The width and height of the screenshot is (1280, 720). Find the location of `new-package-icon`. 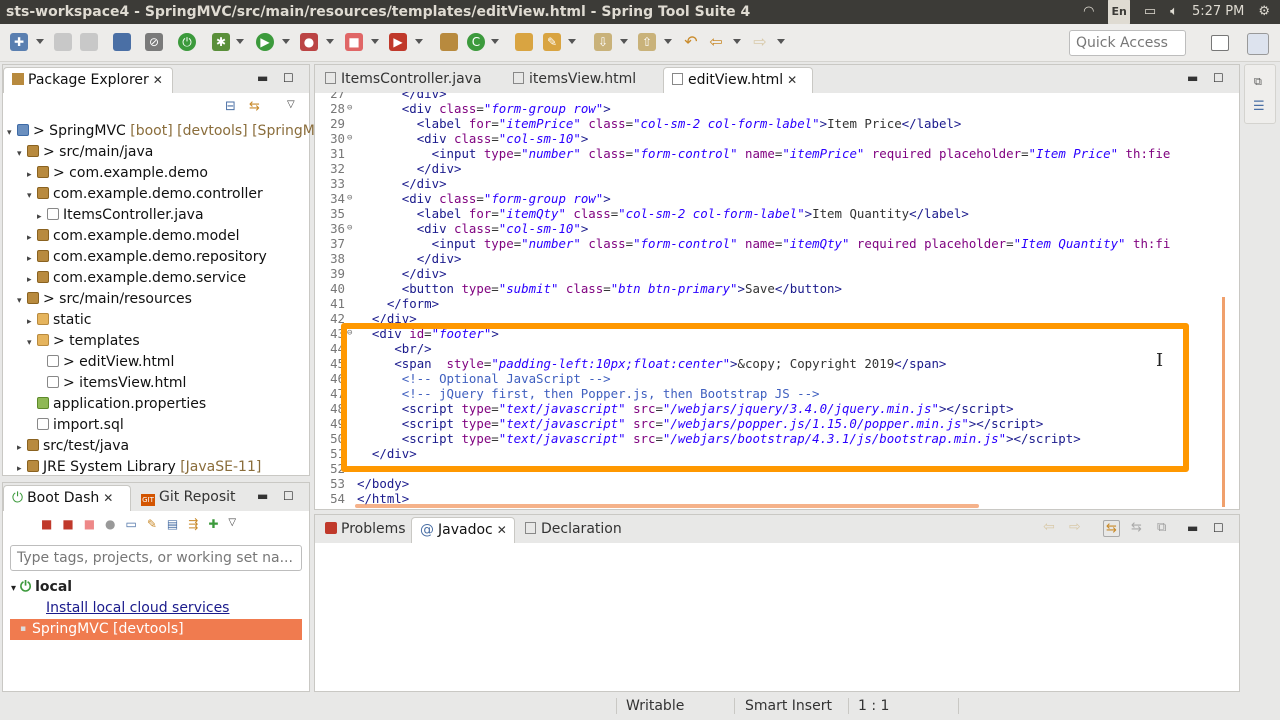

new-package-icon is located at coordinates (449, 42).